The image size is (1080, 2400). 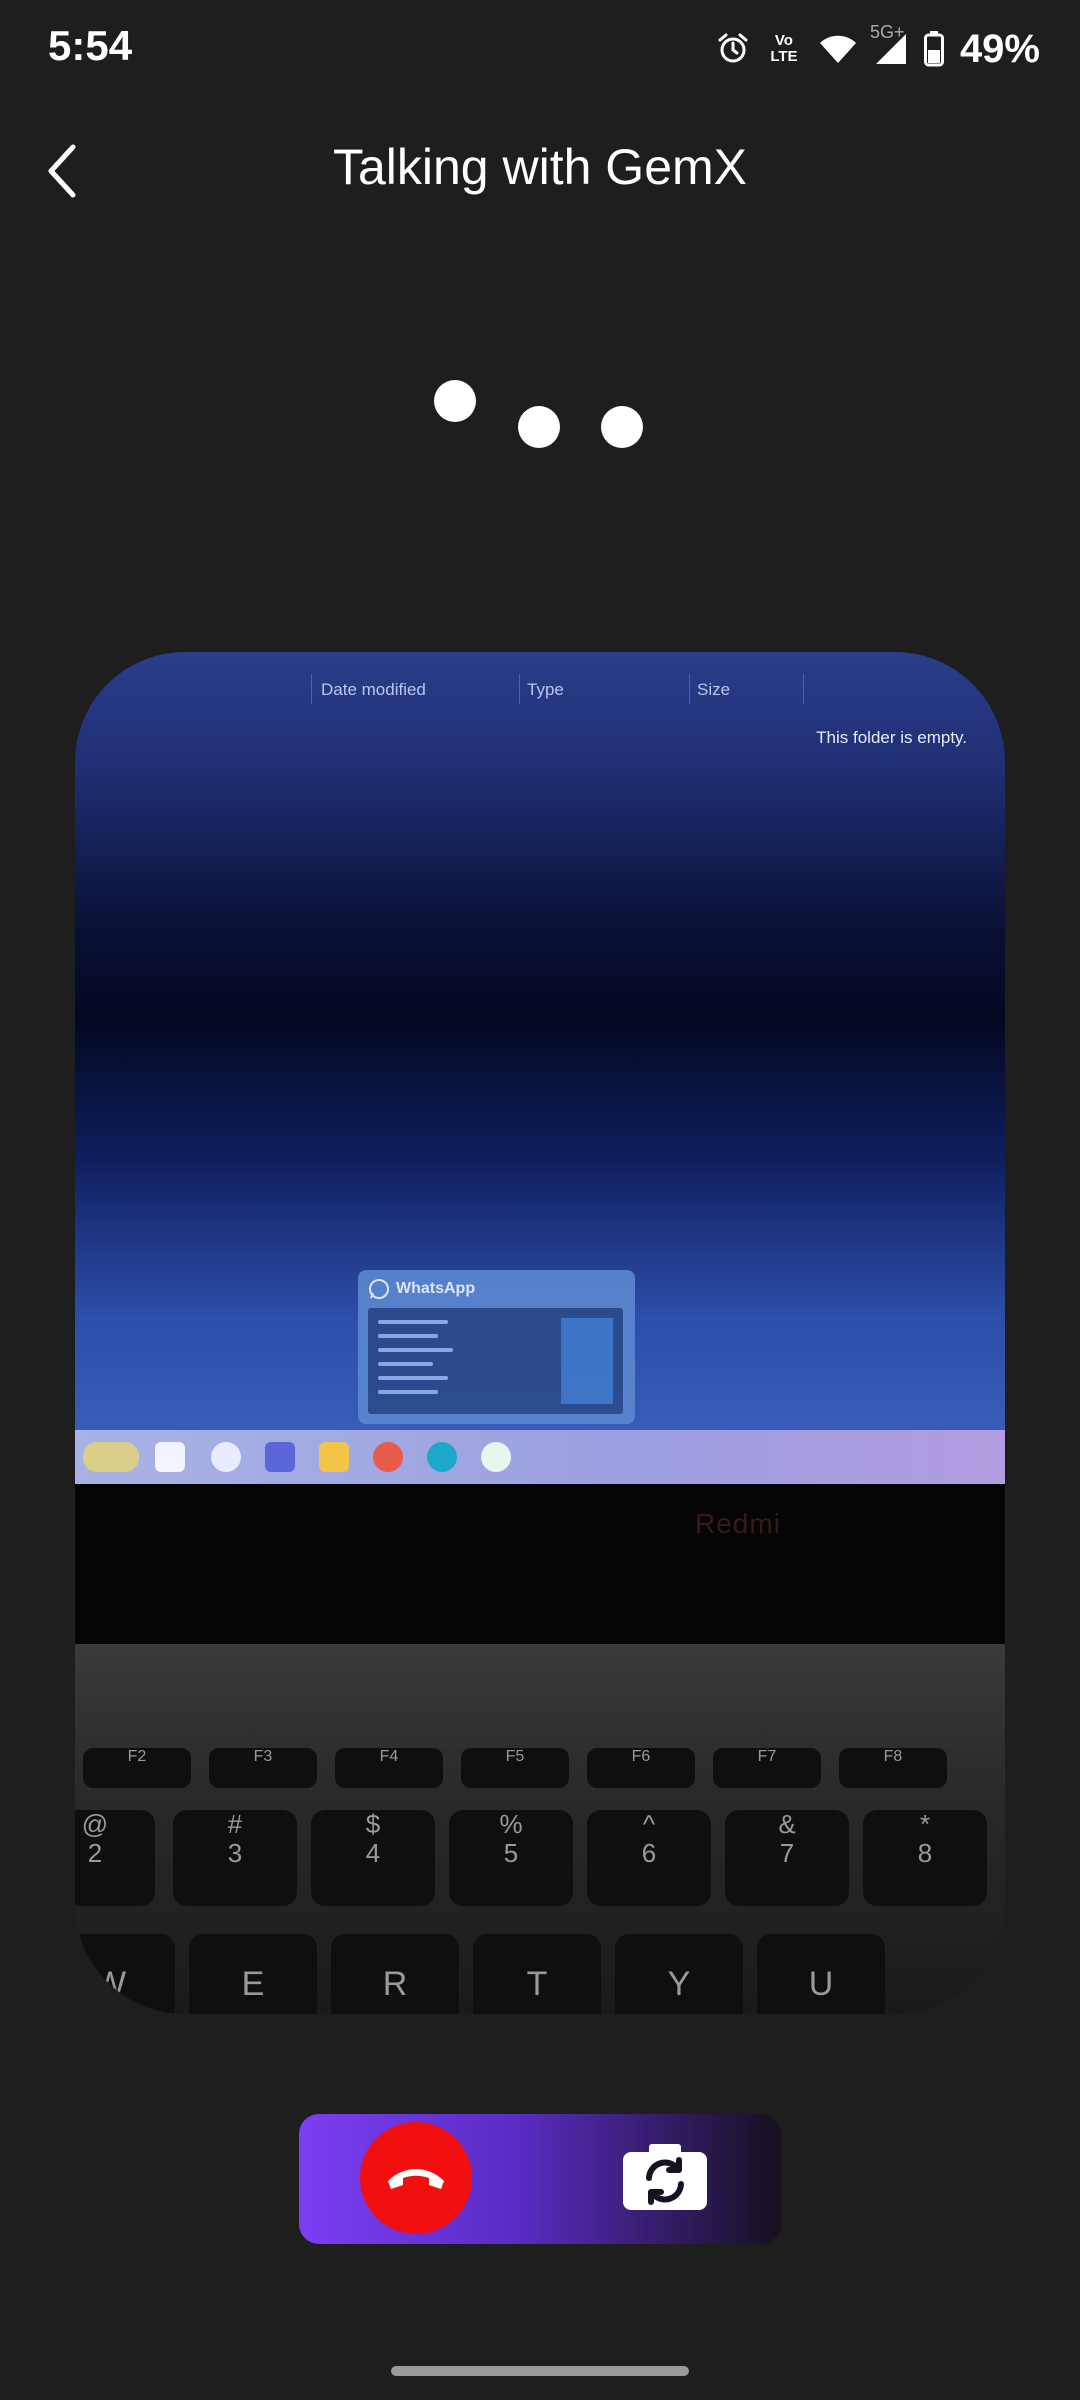 I want to click on key-f2: F2, so click(x=137, y=1768).